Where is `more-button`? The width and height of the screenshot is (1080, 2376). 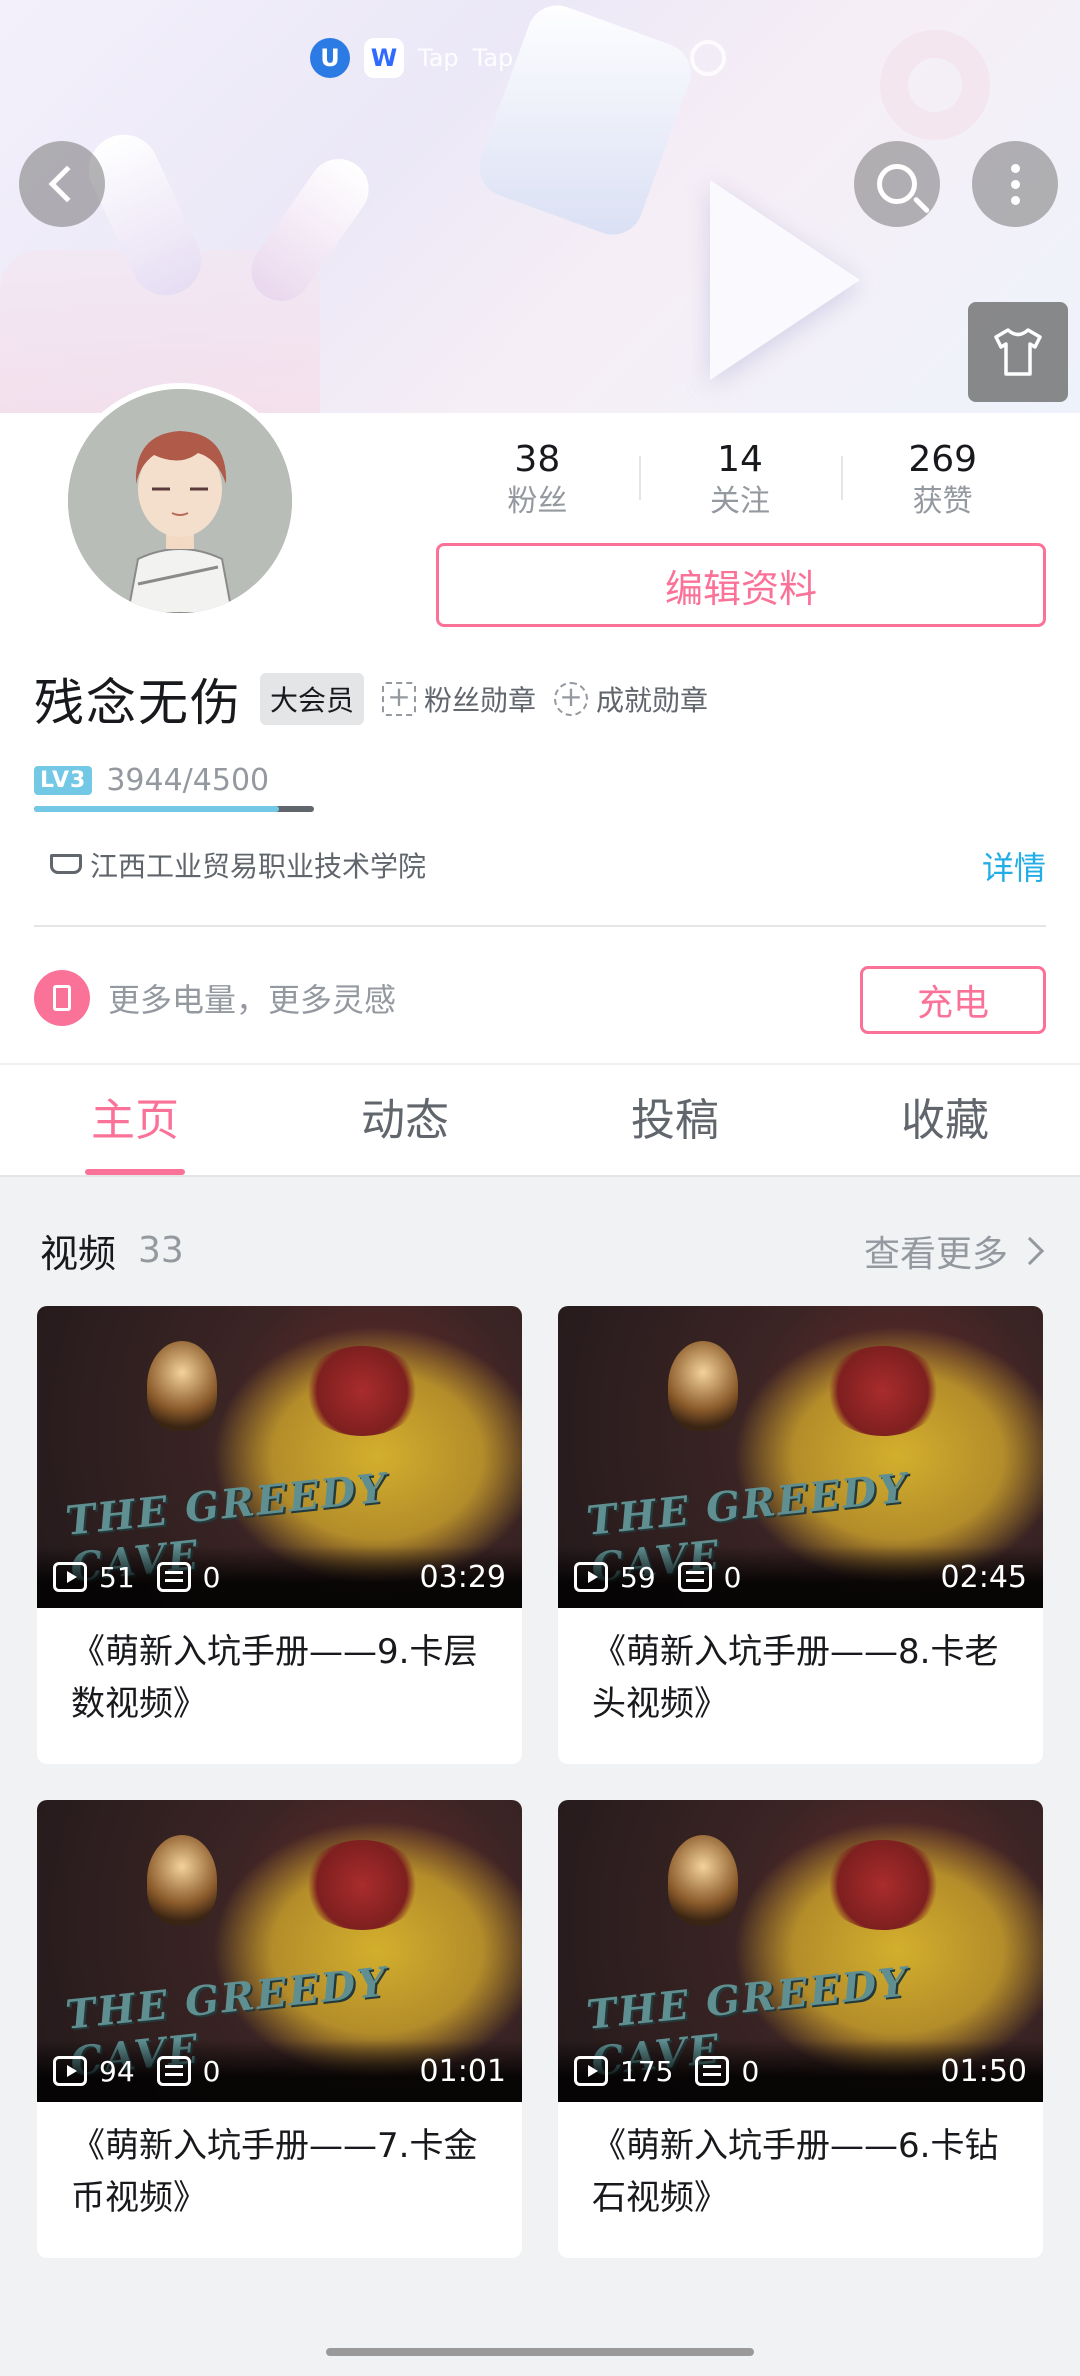 more-button is located at coordinates (1015, 184).